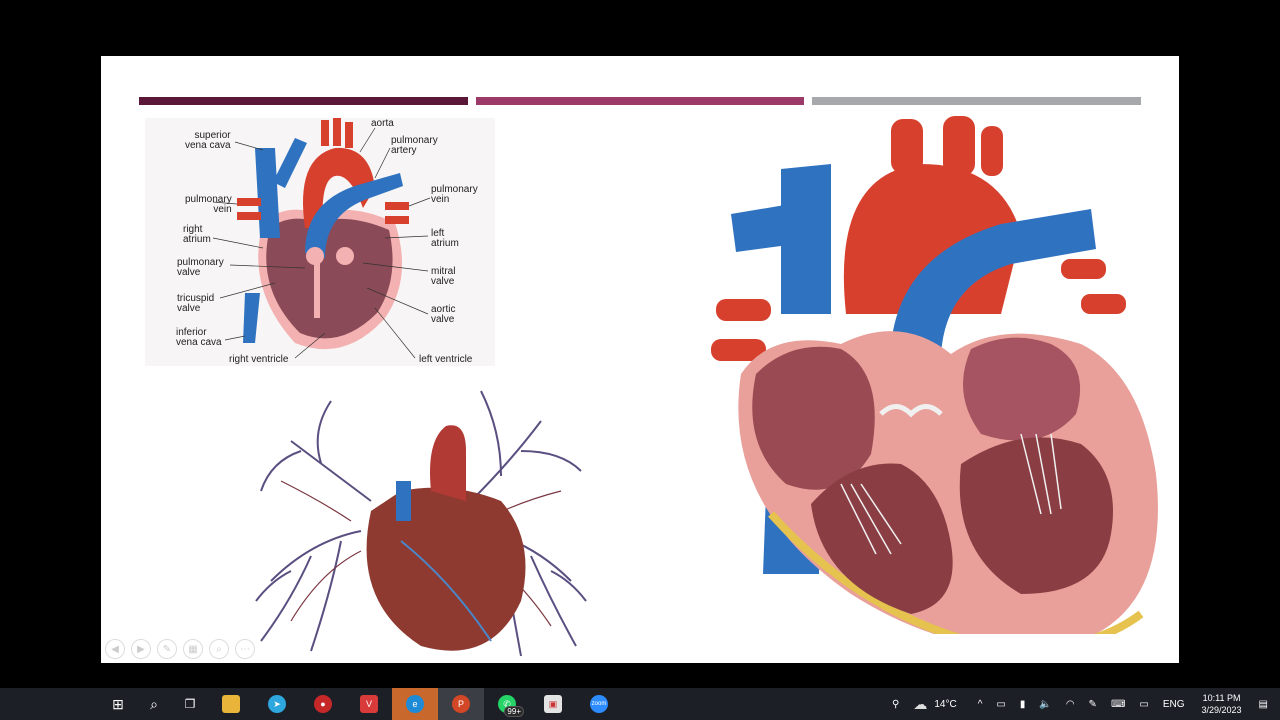 This screenshot has width=1280, height=720. Describe the element at coordinates (197, 234) in the screenshot. I see `label-right-atrium: right atrium` at that location.